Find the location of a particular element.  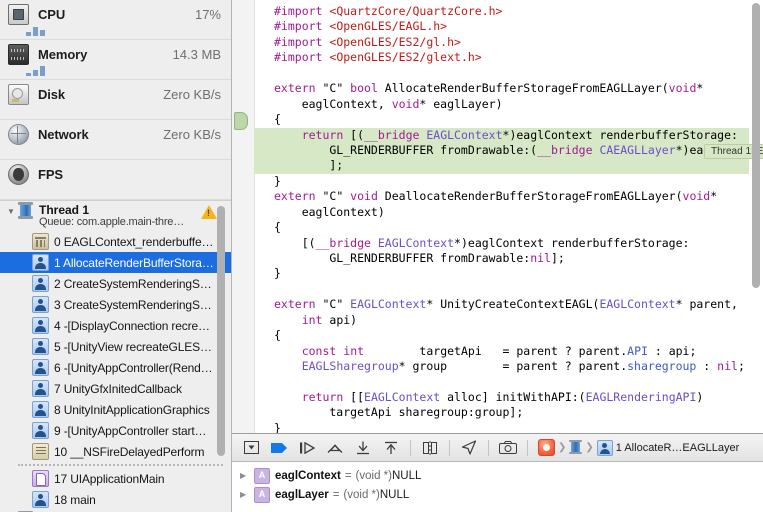

gauge-disk: Disk Zero KB/s is located at coordinates (115, 100).